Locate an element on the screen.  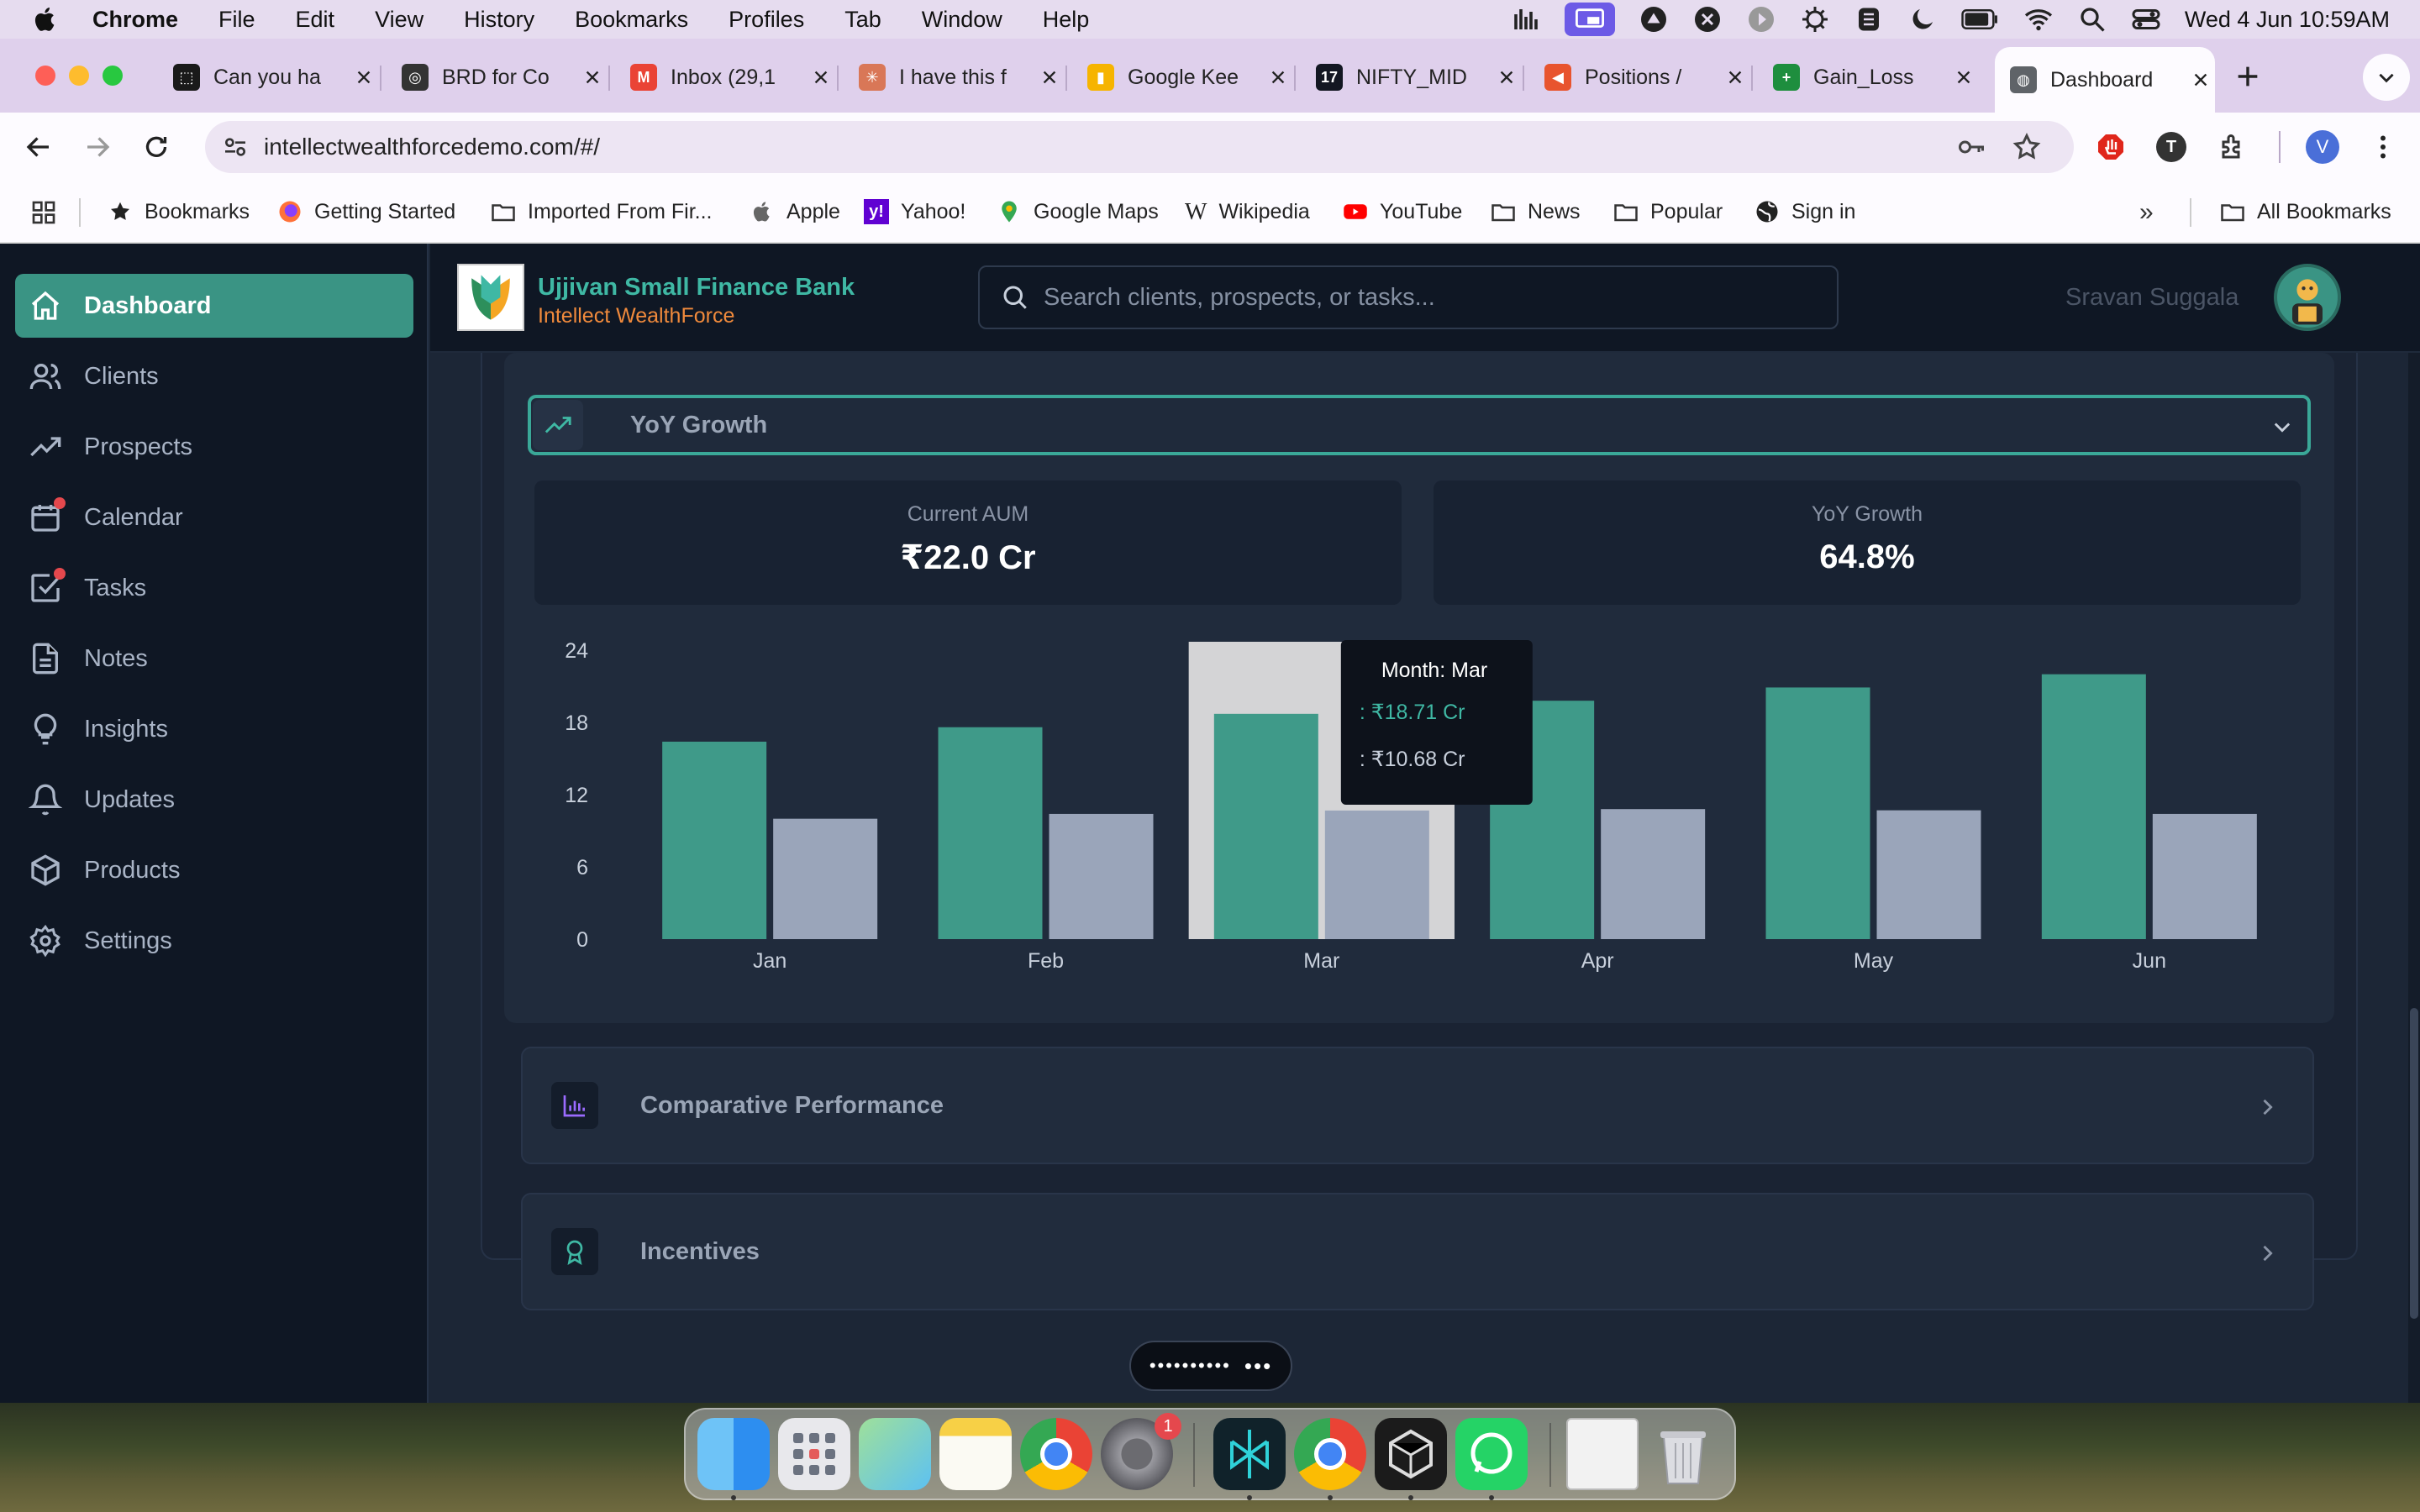
bookmarks-overflow-icon: » is located at coordinates (2147, 212).